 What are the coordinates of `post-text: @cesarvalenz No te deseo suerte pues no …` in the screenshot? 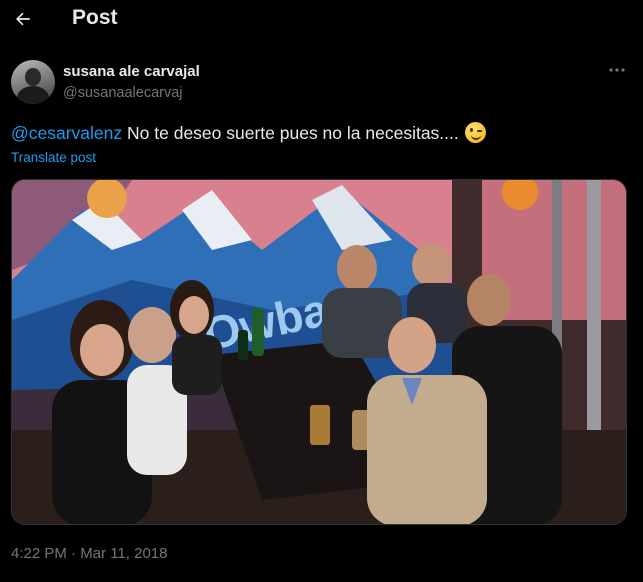 It's located at (248, 133).